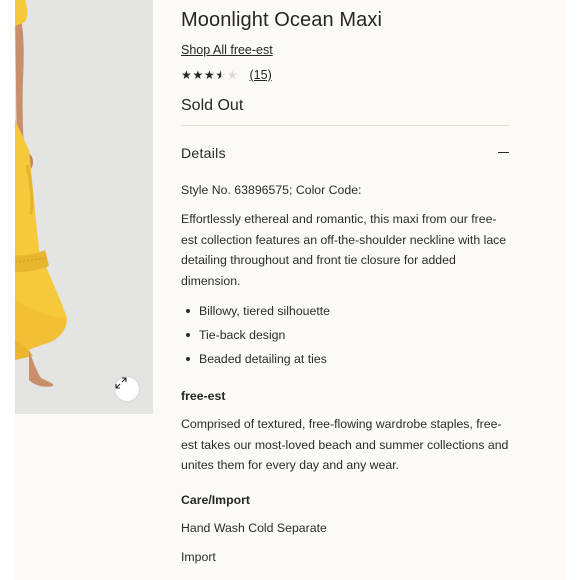  What do you see at coordinates (255, 313) in the screenshot?
I see `list-item: Billowy, tiered silhouette` at bounding box center [255, 313].